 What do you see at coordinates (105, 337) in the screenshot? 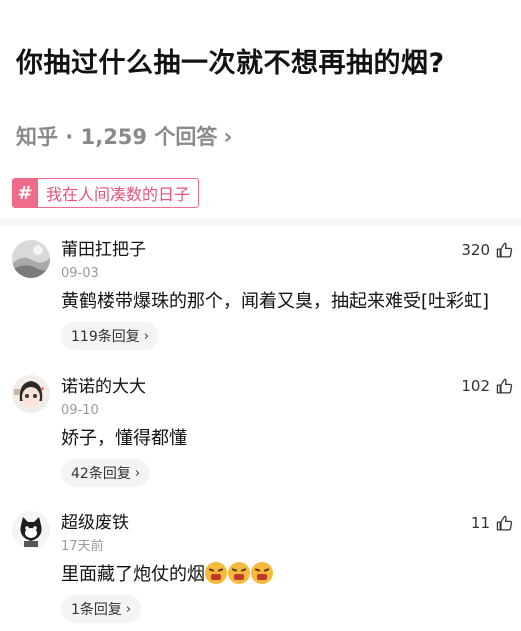
I see `replies-label: 119条回复` at bounding box center [105, 337].